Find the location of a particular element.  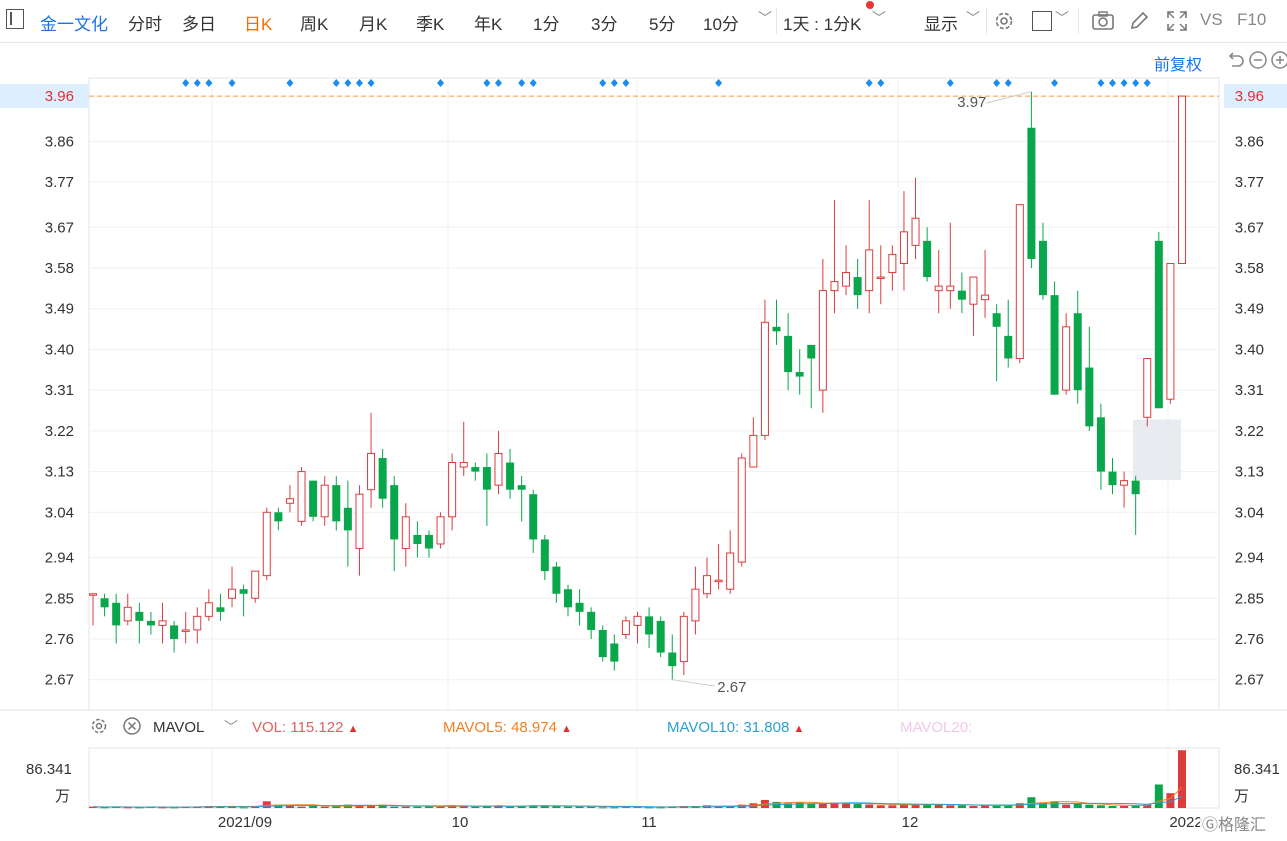

indicator-name: MAVOL is located at coordinates (178, 727).